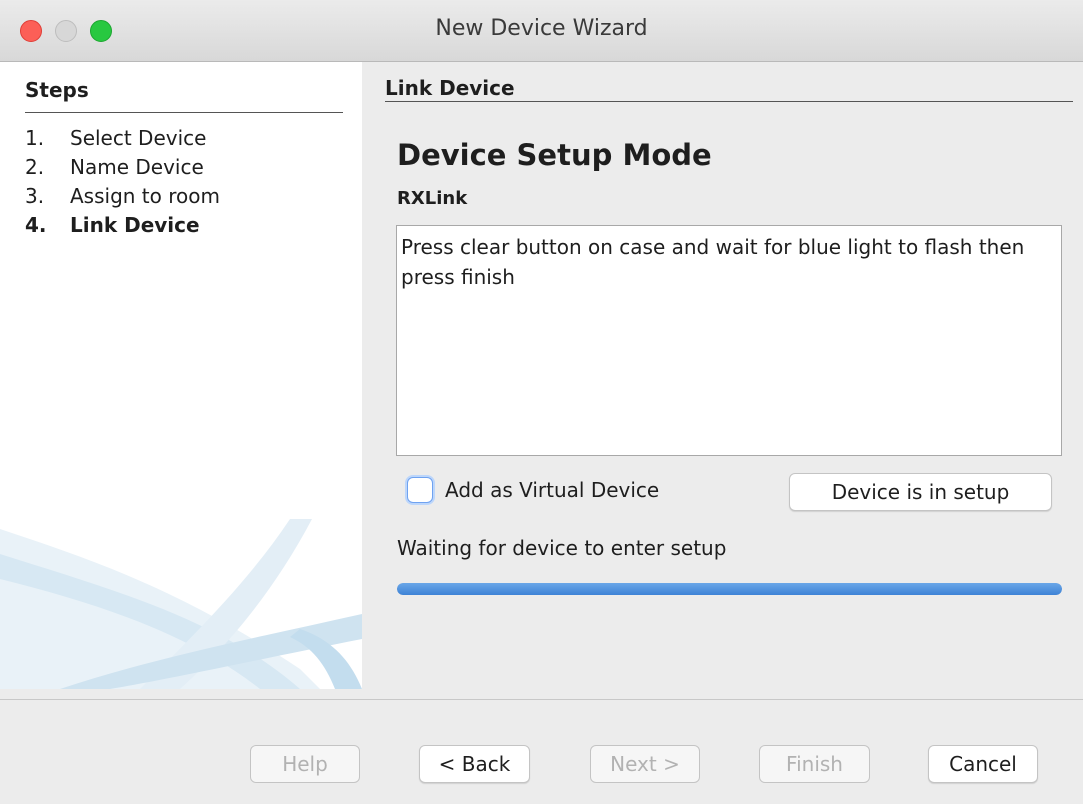  I want to click on status-text: Waiting for device to enter setup, so click(562, 548).